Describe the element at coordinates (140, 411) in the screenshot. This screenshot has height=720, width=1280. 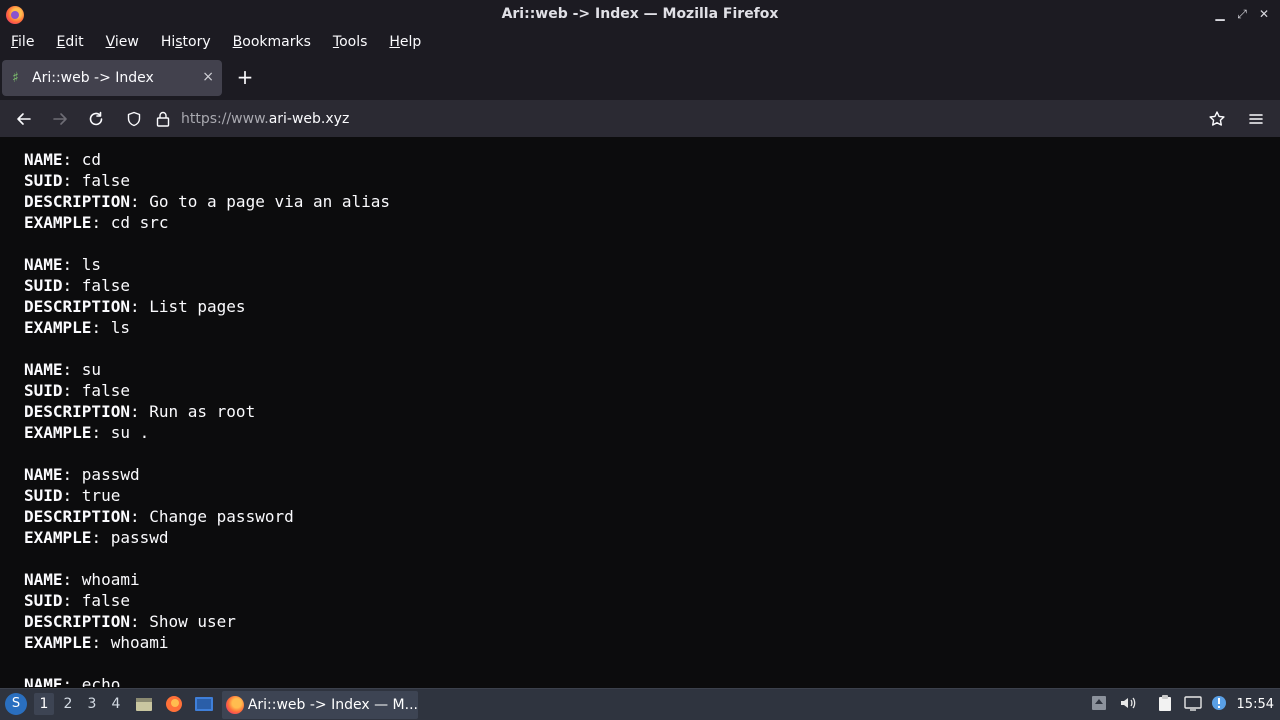
I see `description-line: DESCRIPTION: Run as root` at that location.